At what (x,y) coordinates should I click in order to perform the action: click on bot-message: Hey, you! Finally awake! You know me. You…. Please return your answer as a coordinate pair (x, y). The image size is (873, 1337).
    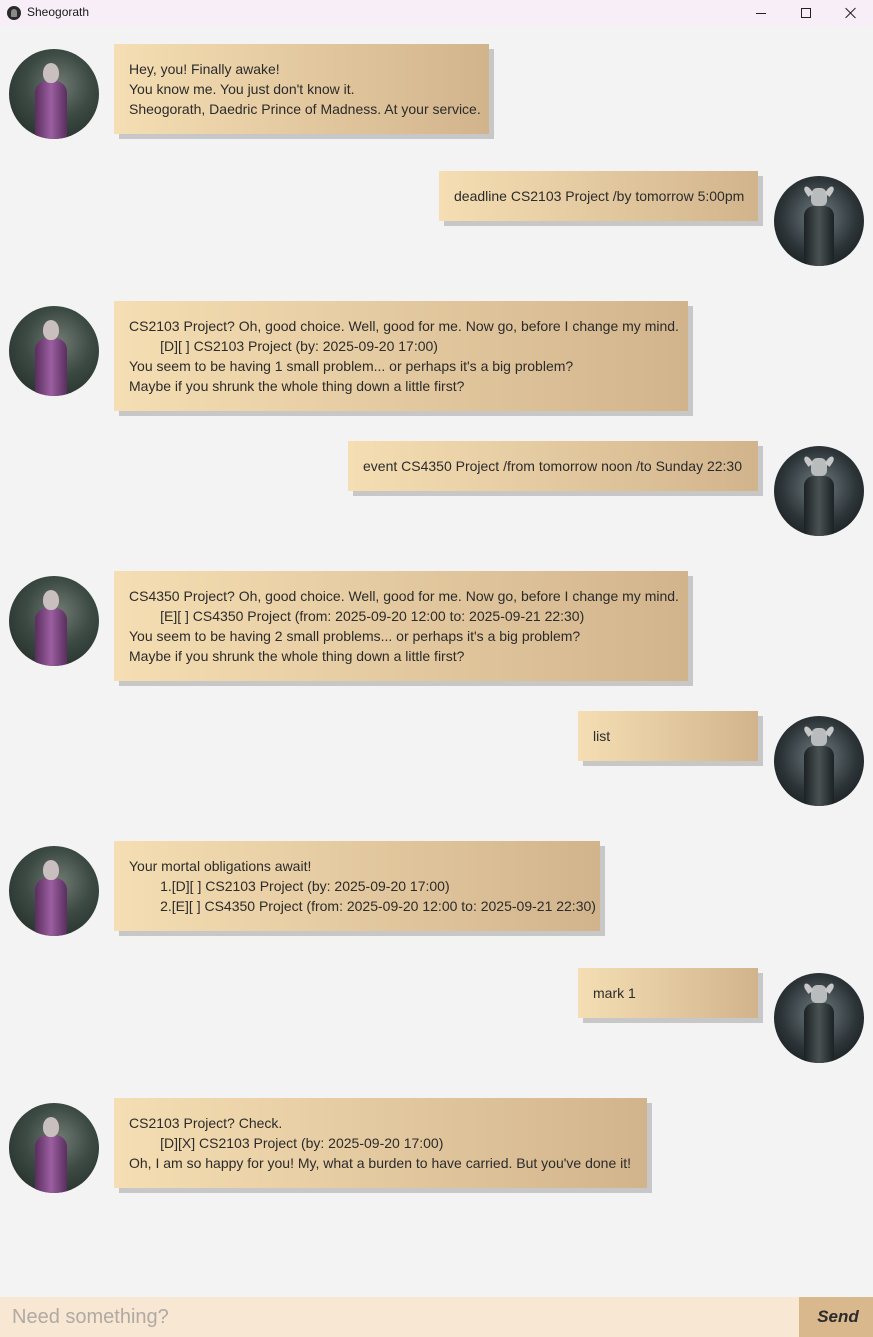
    Looking at the image, I should click on (301, 89).